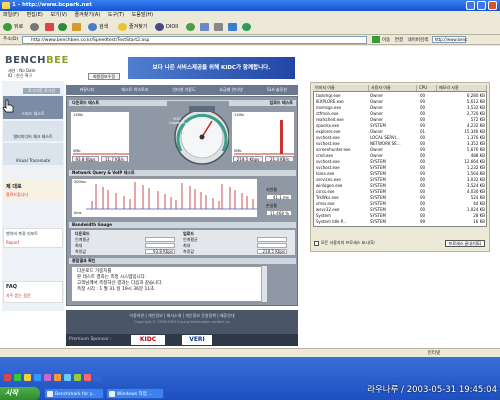 The height and width of the screenshot is (400, 500). Describe the element at coordinates (248, 159) in the screenshot. I see `upload-kbps: 218.5 Kbps` at that location.